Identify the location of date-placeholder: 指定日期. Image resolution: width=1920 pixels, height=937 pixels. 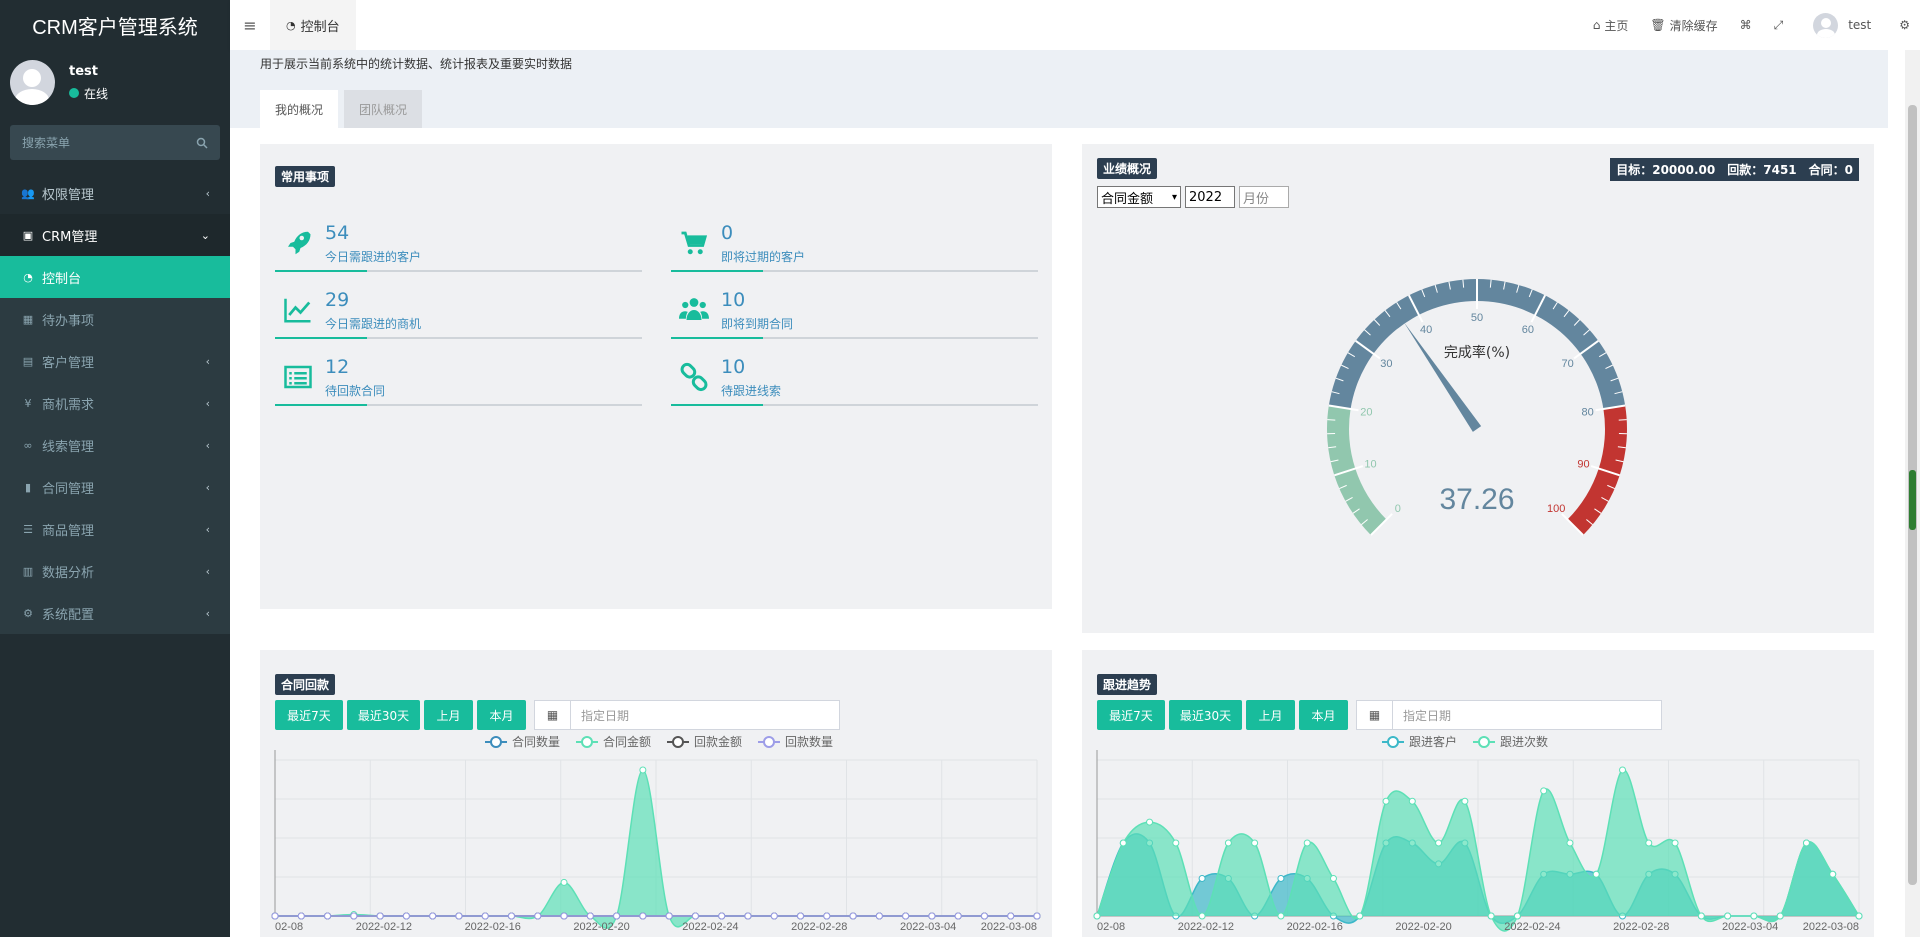
(605, 715).